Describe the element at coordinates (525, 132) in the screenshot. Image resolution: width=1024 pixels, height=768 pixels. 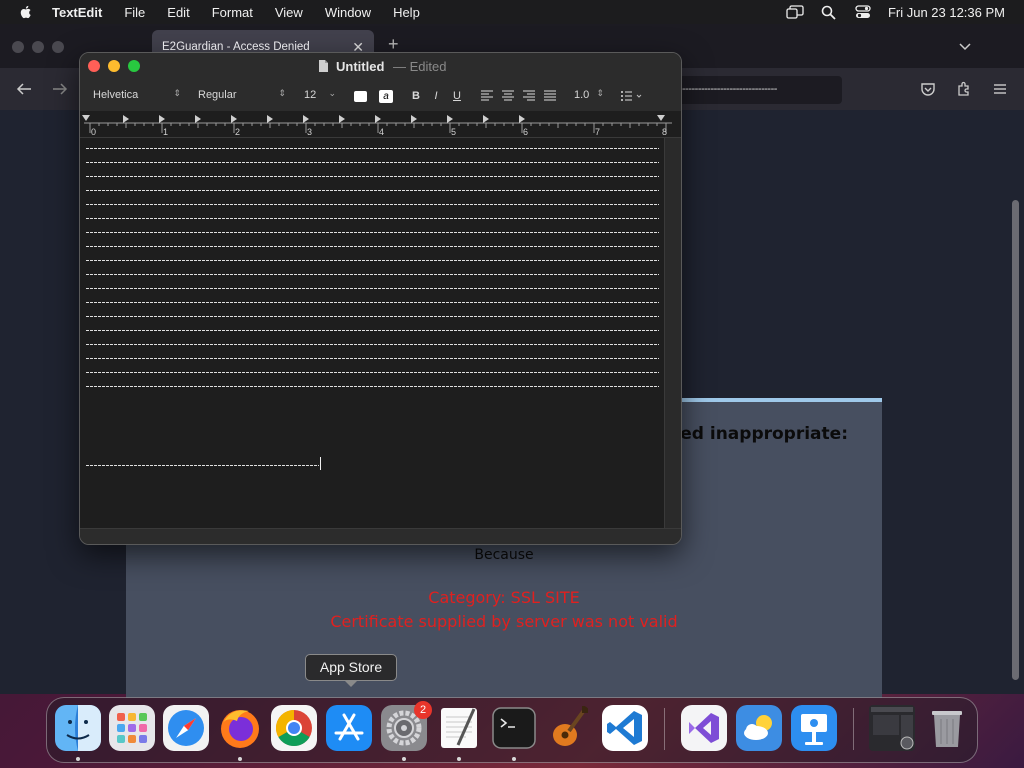
I see `ruler-number: 6` at that location.